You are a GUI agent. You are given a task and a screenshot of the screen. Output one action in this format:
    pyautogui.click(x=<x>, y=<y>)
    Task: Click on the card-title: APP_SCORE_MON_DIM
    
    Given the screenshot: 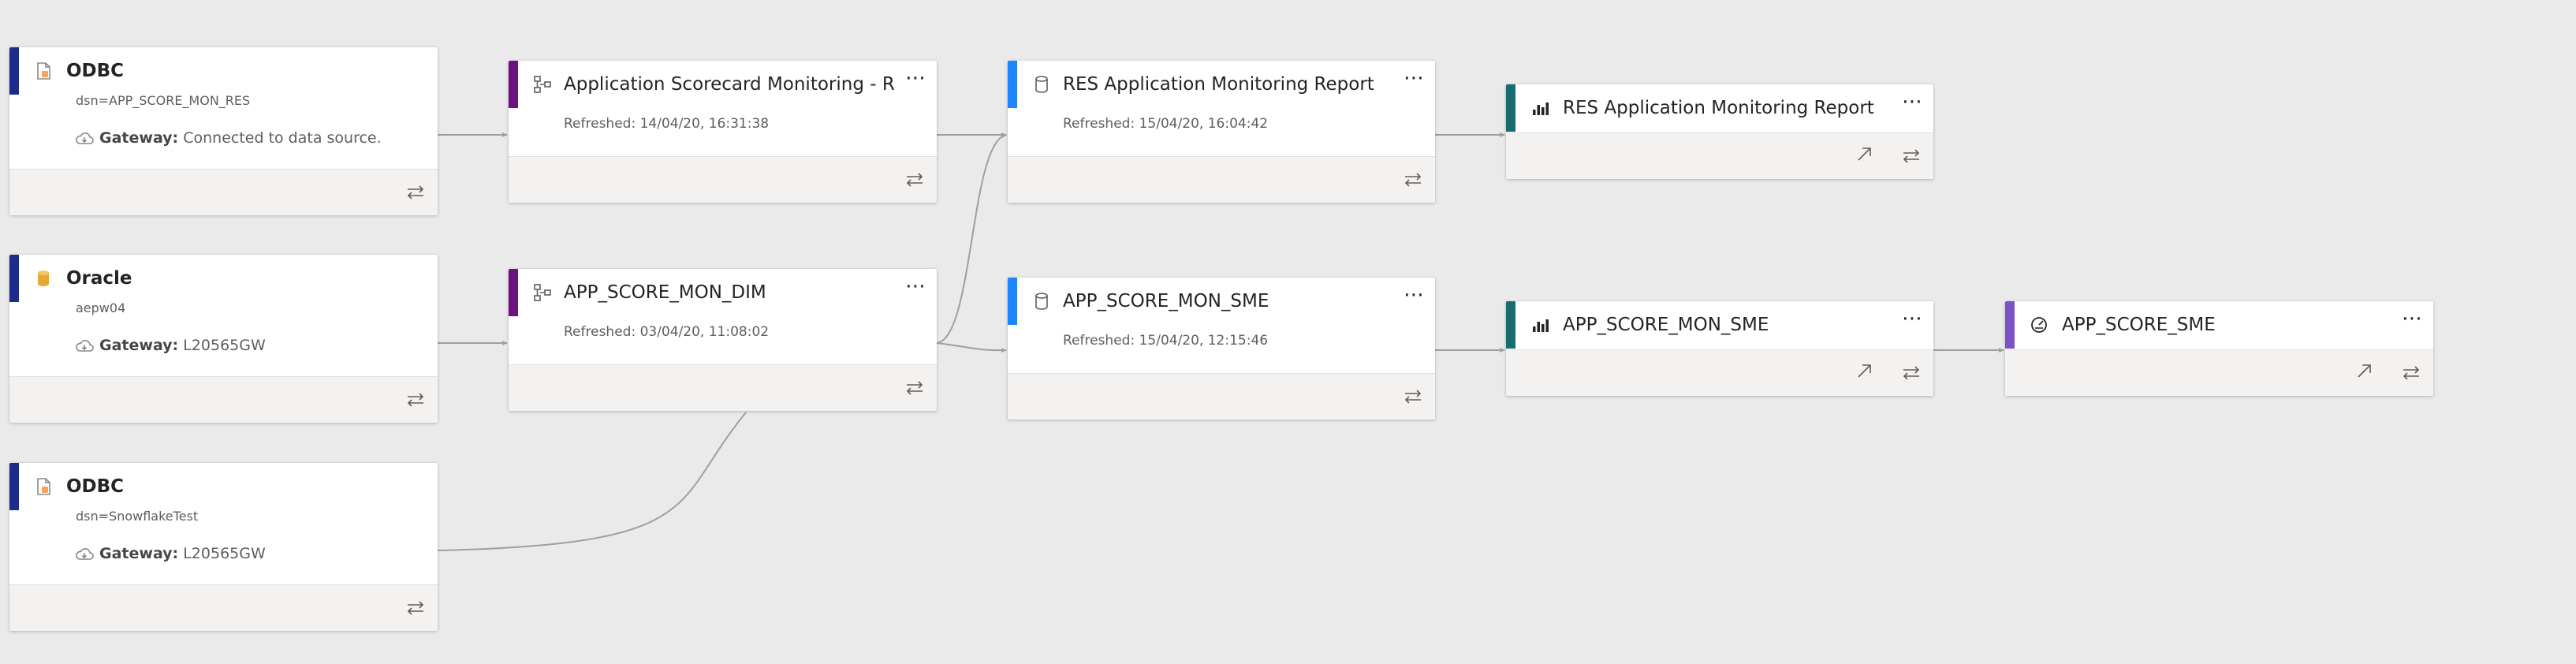 What is the action you would take?
    pyautogui.click(x=665, y=292)
    